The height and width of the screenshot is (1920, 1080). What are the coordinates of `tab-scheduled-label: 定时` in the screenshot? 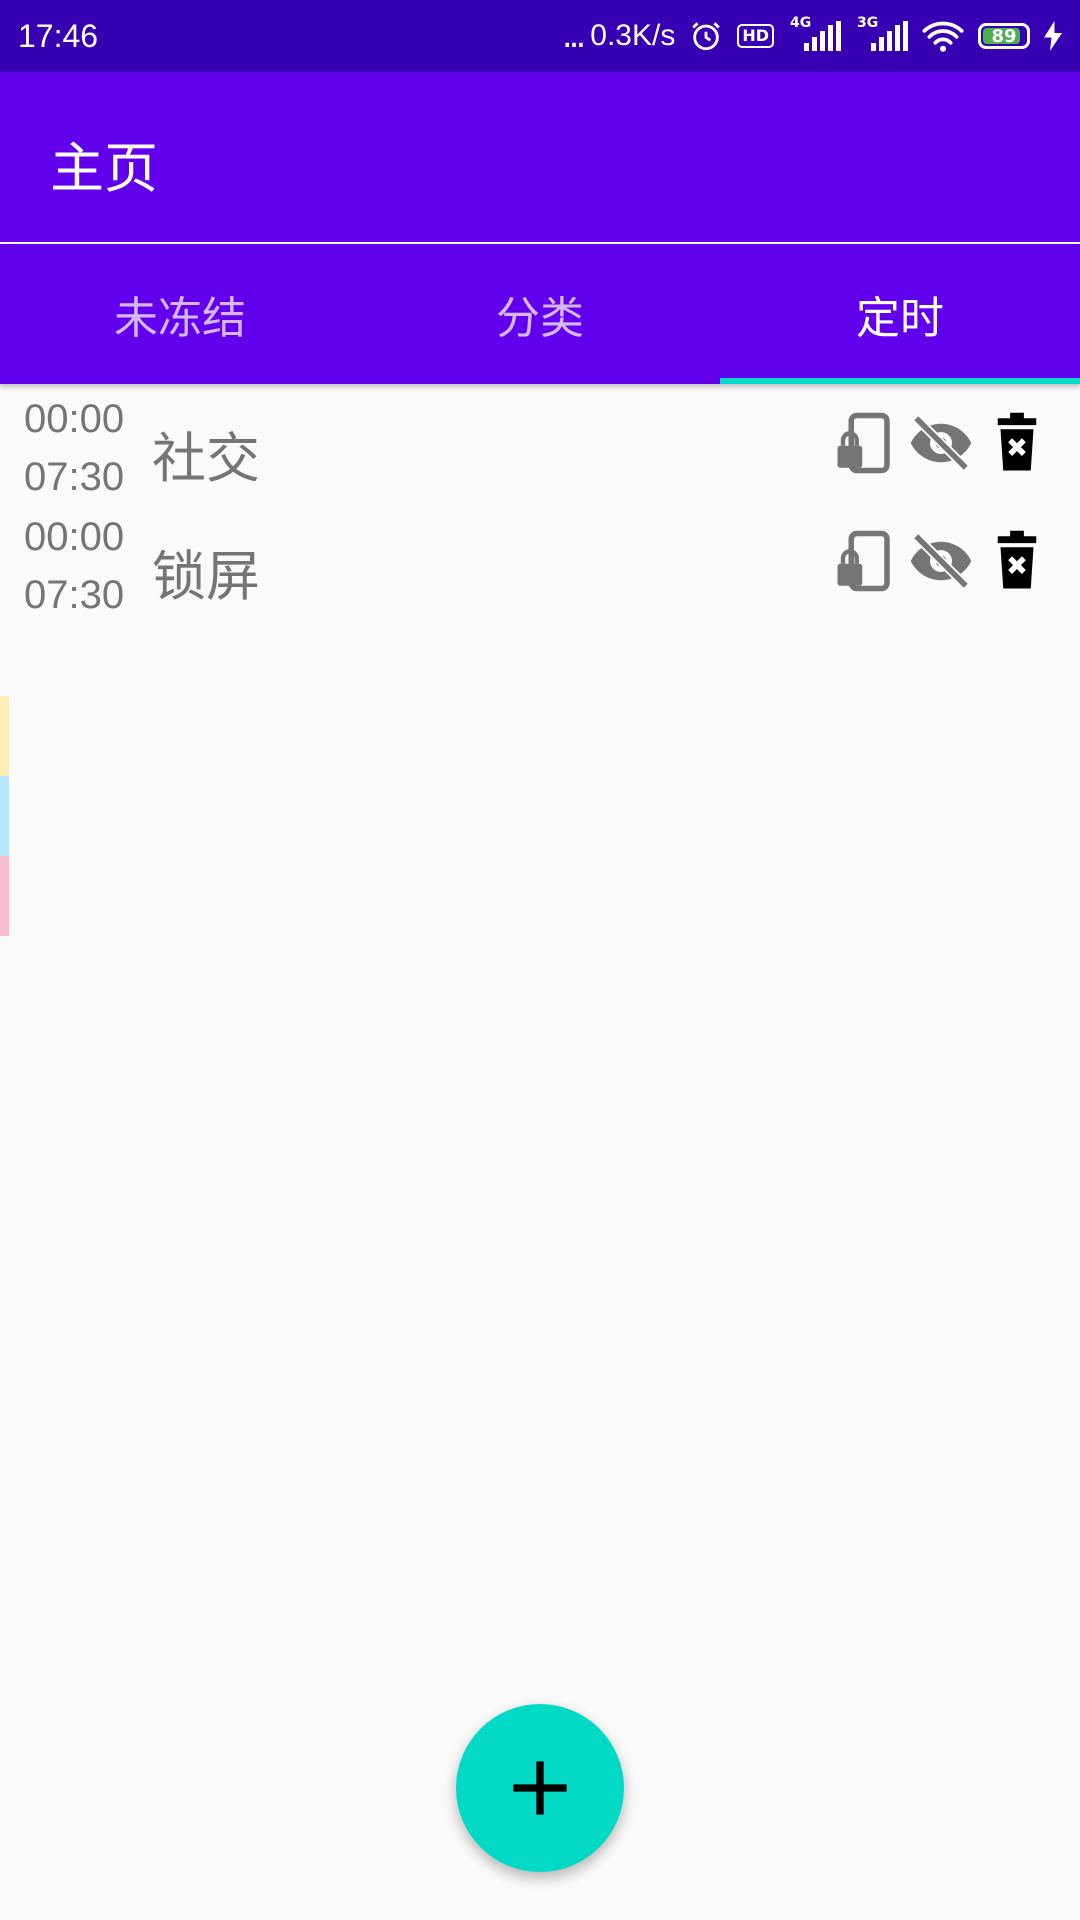 It's located at (900, 318).